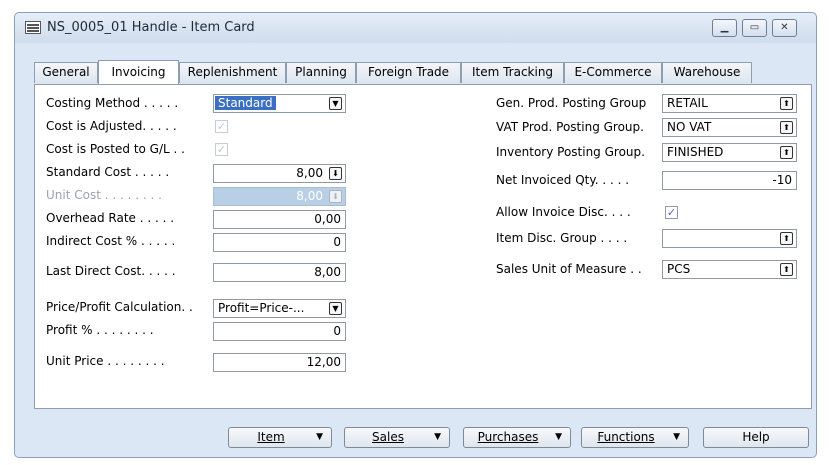  Describe the element at coordinates (408, 72) in the screenshot. I see `tab-foreign-trade: Foreign Trade` at that location.